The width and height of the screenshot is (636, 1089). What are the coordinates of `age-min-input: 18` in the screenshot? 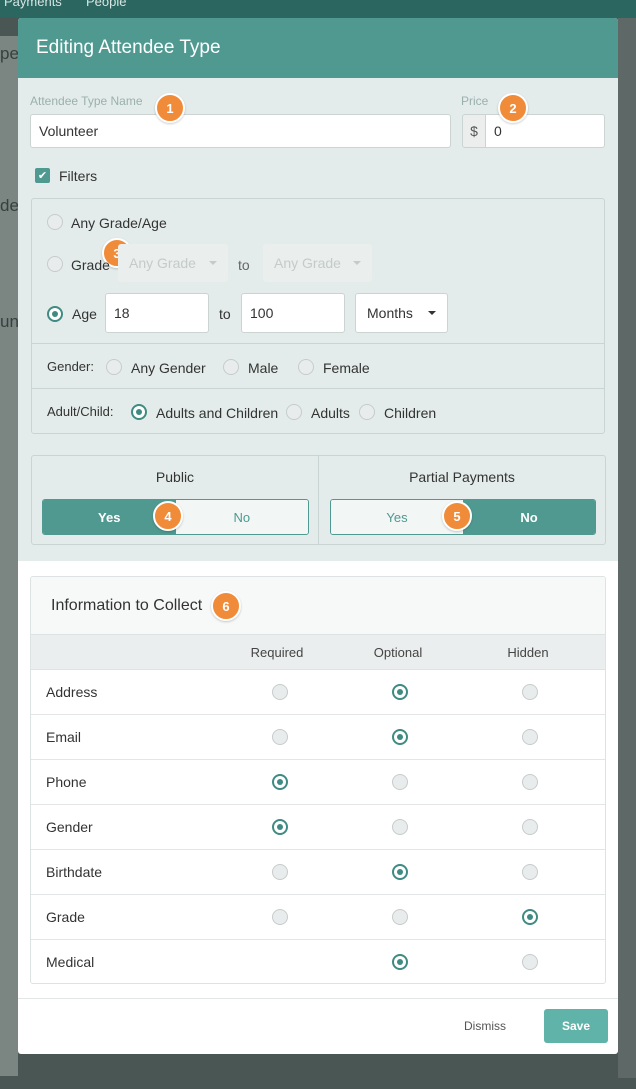 It's located at (157, 313).